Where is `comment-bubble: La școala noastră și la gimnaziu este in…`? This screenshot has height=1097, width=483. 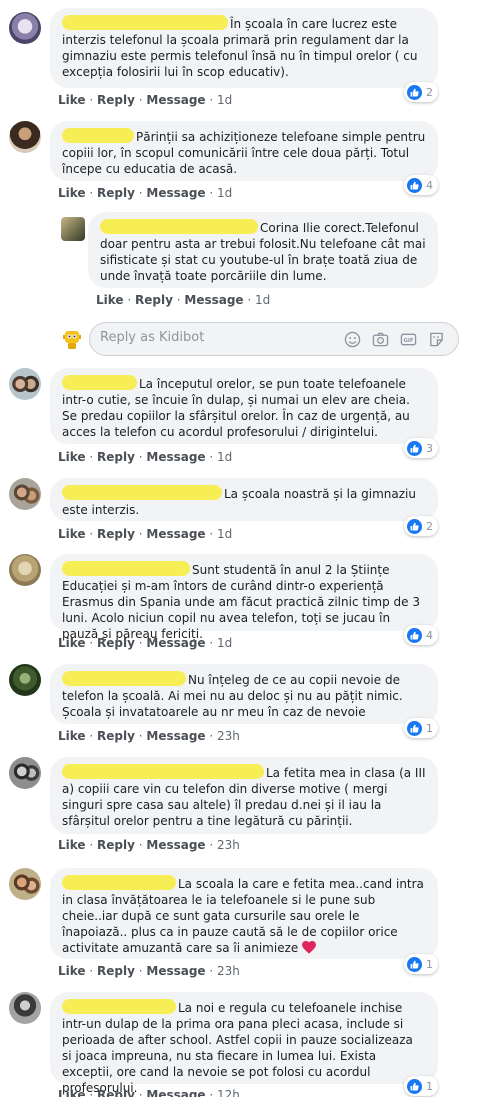
comment-bubble: La școala noastră și la gimnaziu este in… is located at coordinates (244, 499).